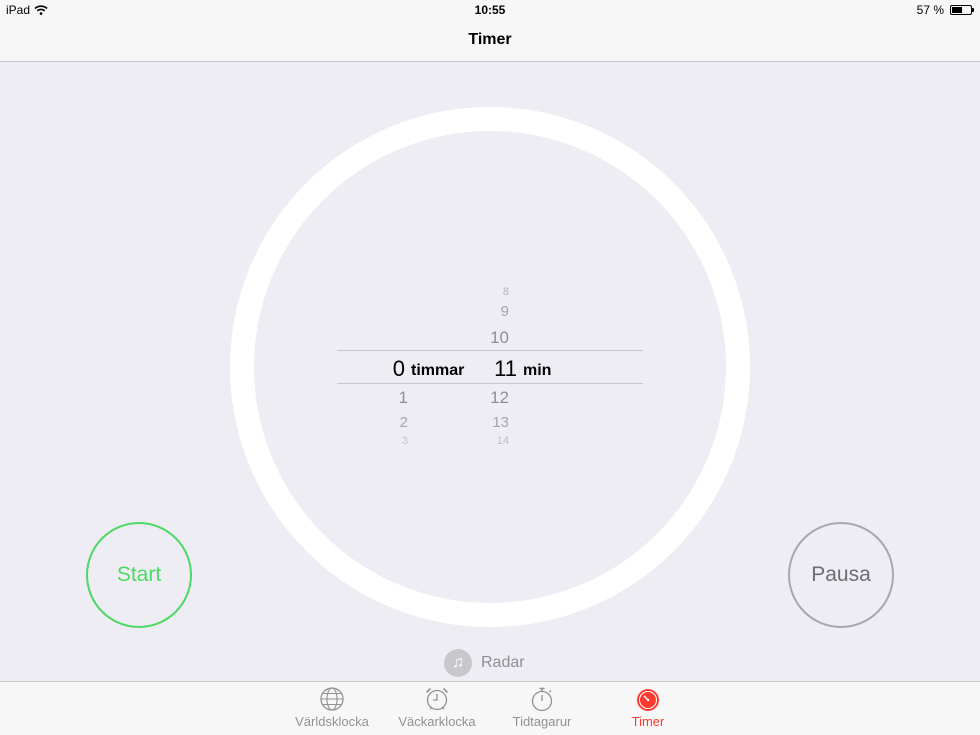 The width and height of the screenshot is (980, 735). I want to click on music-note-icon: ♫, so click(458, 663).